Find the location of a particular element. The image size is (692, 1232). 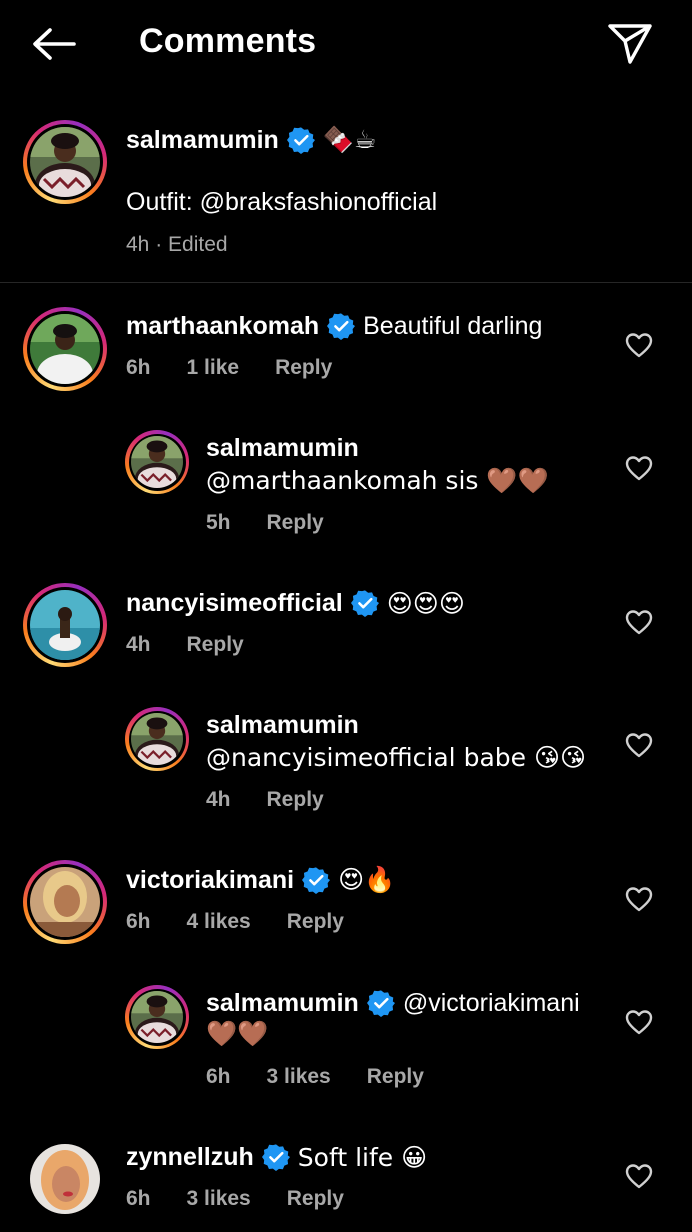

caption-avatar is located at coordinates (65, 162).